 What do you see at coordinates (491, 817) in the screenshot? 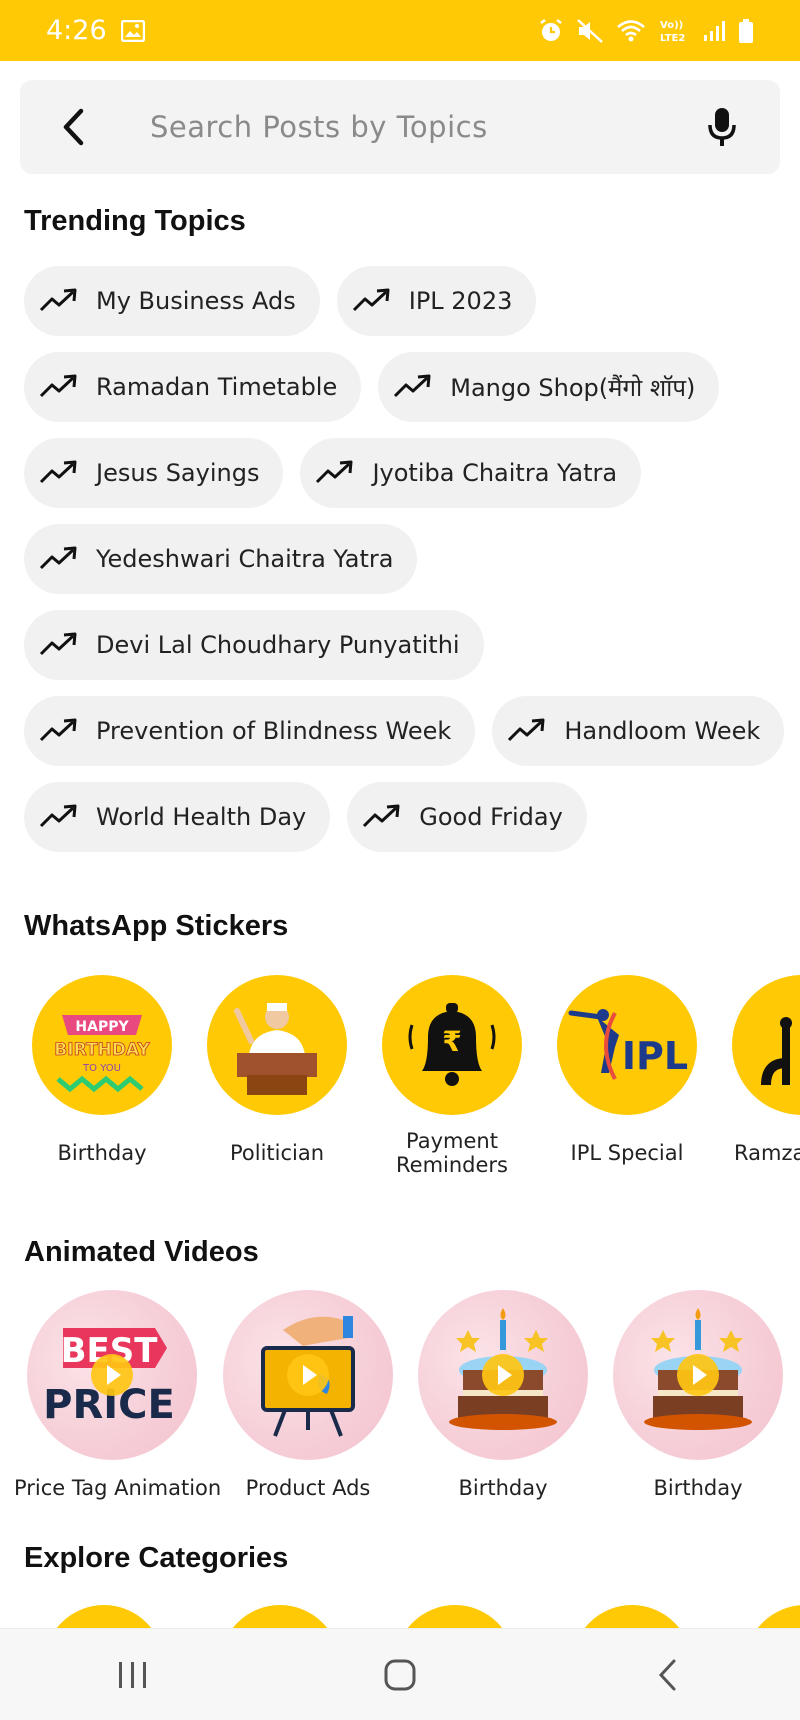
I see `chip-label: Good Friday` at bounding box center [491, 817].